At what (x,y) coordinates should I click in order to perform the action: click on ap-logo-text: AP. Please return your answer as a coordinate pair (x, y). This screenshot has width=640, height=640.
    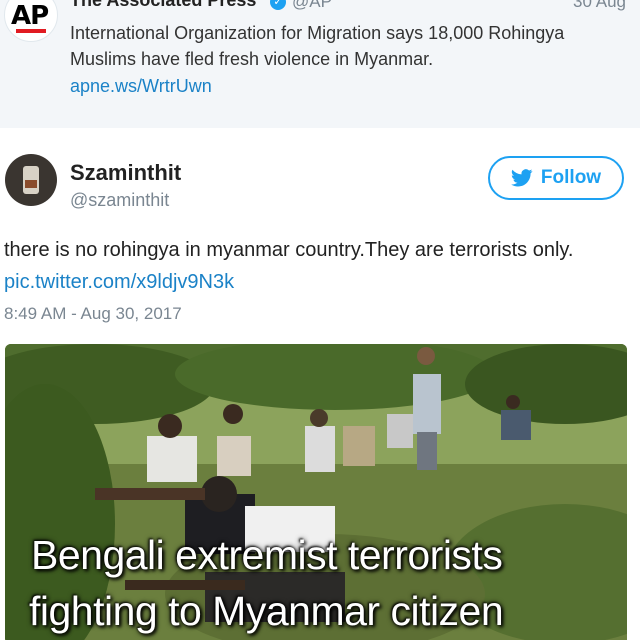
    Looking at the image, I should click on (30, 16).